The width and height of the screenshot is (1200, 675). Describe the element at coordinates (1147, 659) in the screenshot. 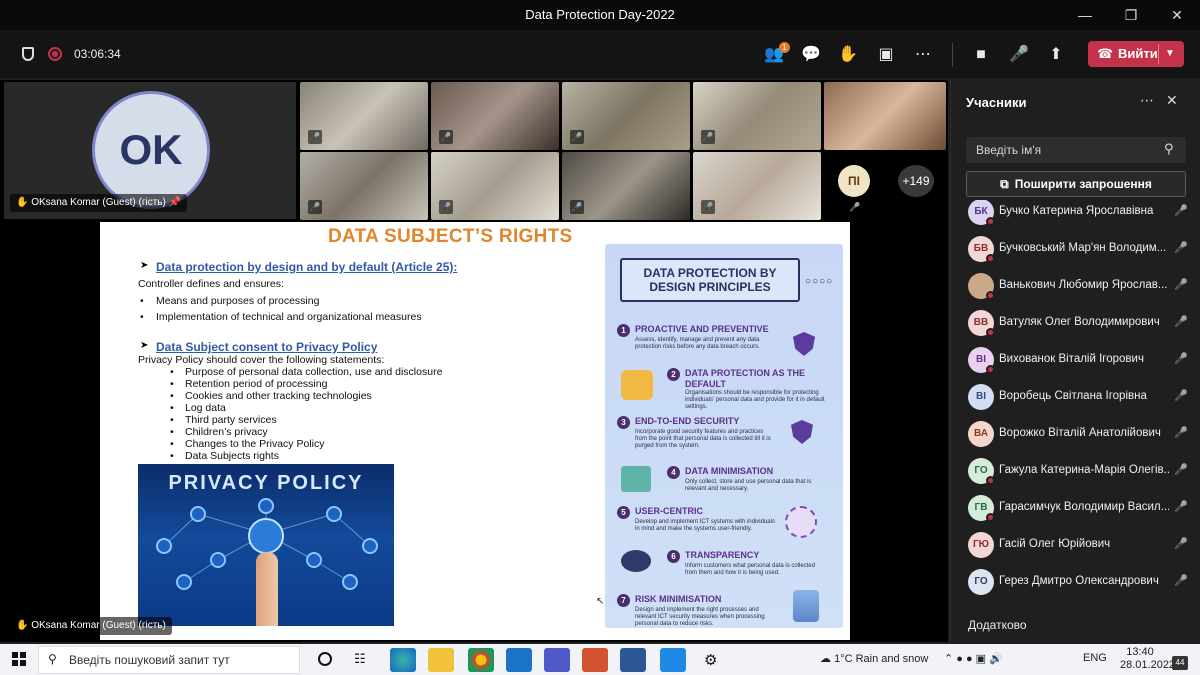

I see `clock: 13:40 28.01.2022` at that location.